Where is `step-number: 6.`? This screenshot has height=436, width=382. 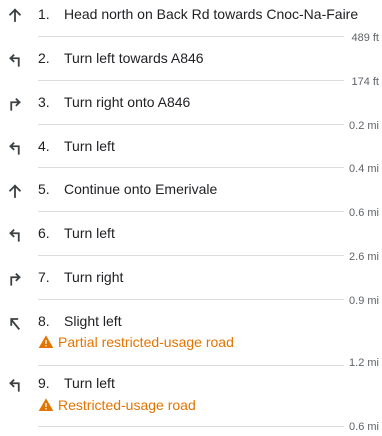 step-number: 6. is located at coordinates (44, 233).